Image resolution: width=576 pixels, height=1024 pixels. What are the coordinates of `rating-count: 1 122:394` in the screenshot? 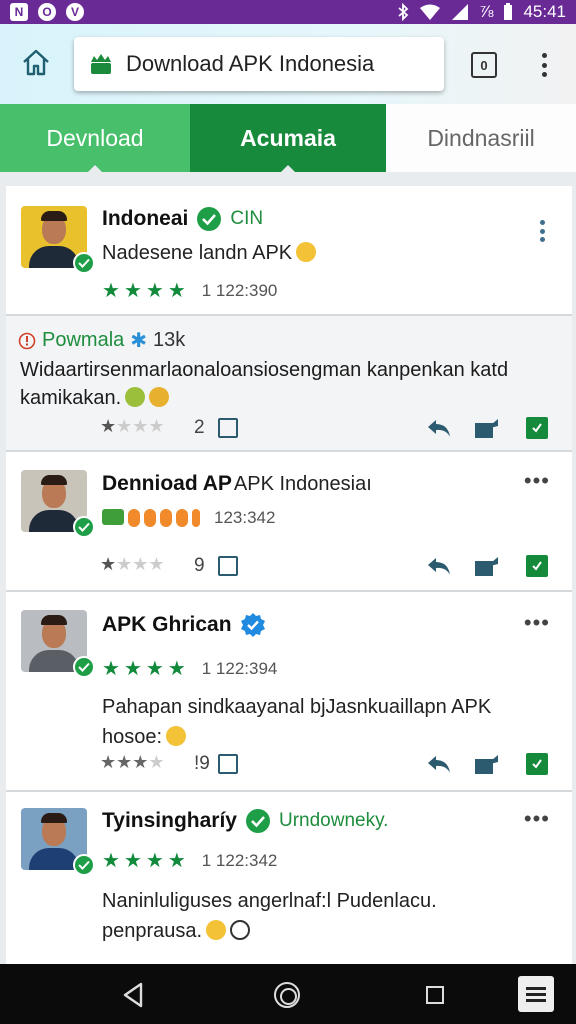 It's located at (239, 668).